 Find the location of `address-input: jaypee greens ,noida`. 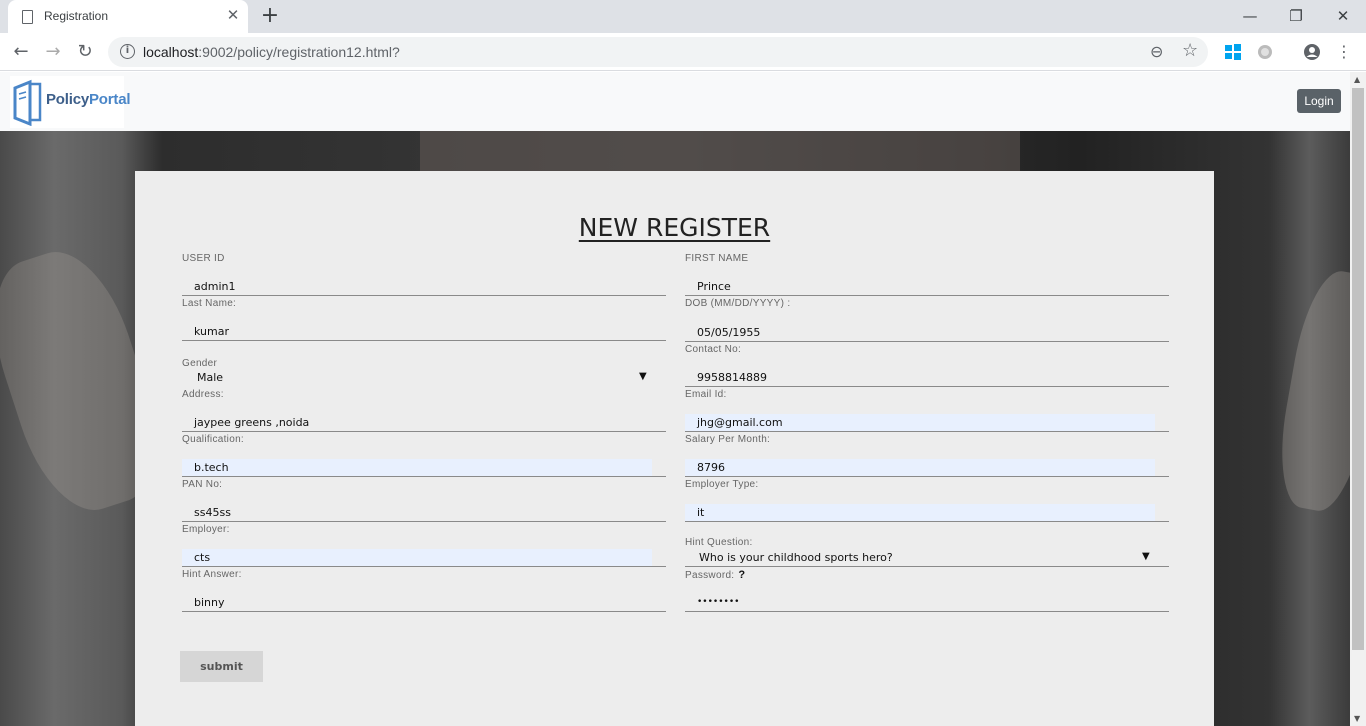

address-input: jaypee greens ,noida is located at coordinates (424, 423).